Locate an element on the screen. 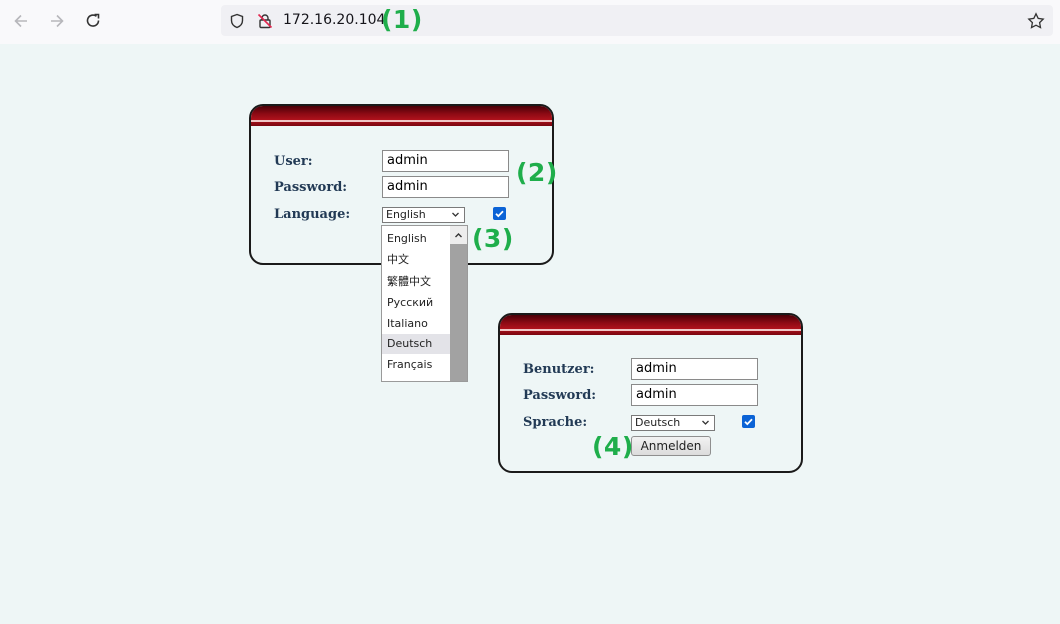 This screenshot has width=1060, height=624. dropdown-option: 中文 is located at coordinates (416, 260).